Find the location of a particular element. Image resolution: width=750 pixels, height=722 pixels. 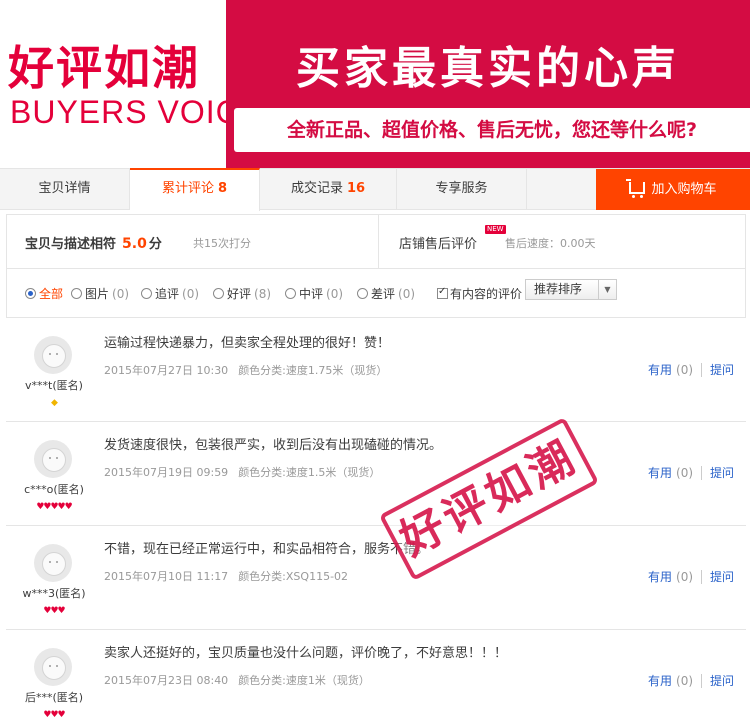

filter-positive: 好评 (8) is located at coordinates (242, 293).